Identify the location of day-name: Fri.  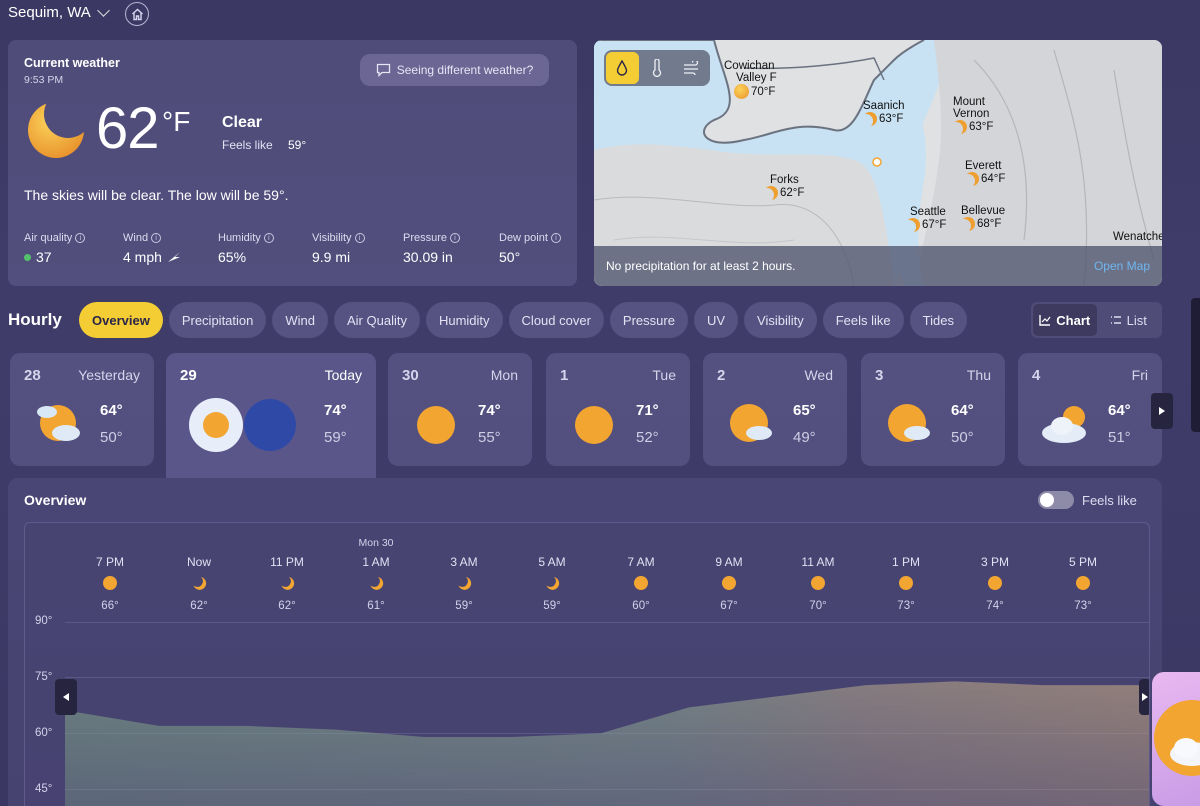
(1139, 375).